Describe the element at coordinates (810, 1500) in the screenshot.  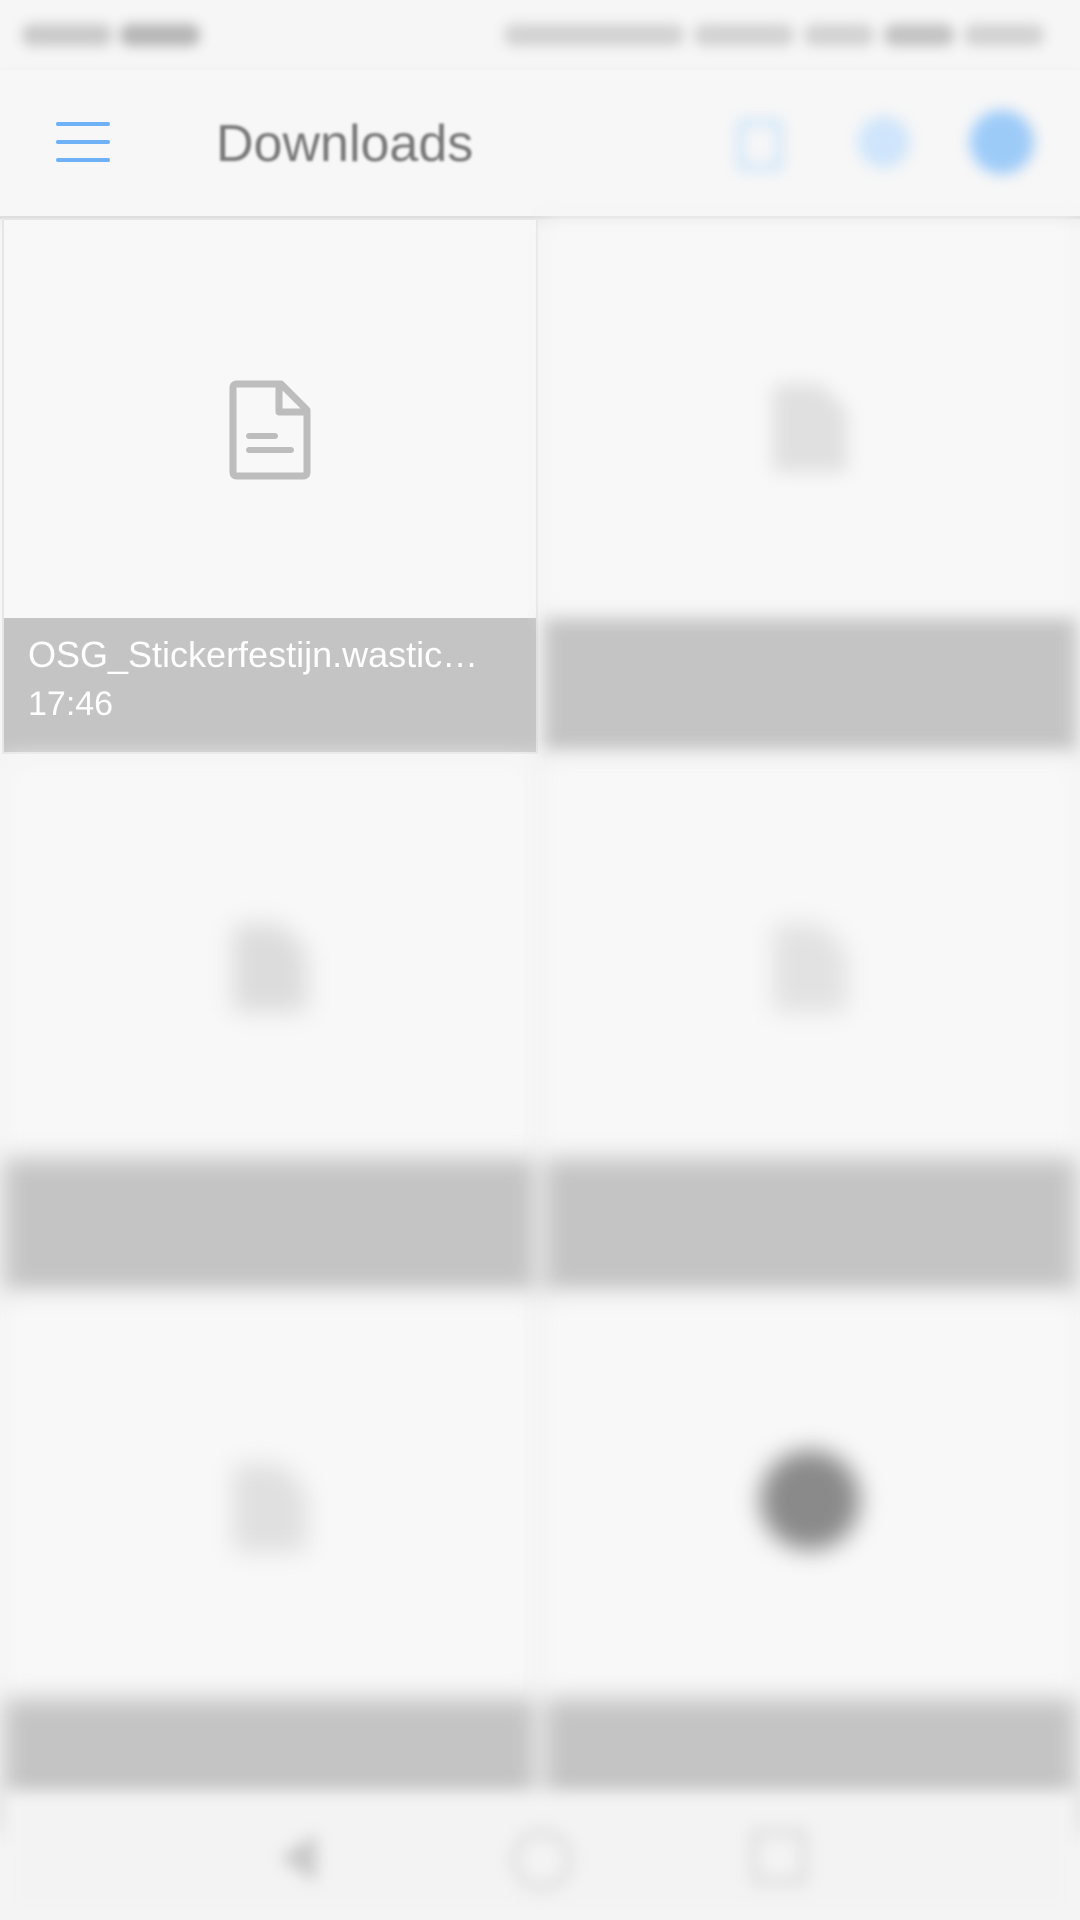
I see `image-thumbnail` at that location.